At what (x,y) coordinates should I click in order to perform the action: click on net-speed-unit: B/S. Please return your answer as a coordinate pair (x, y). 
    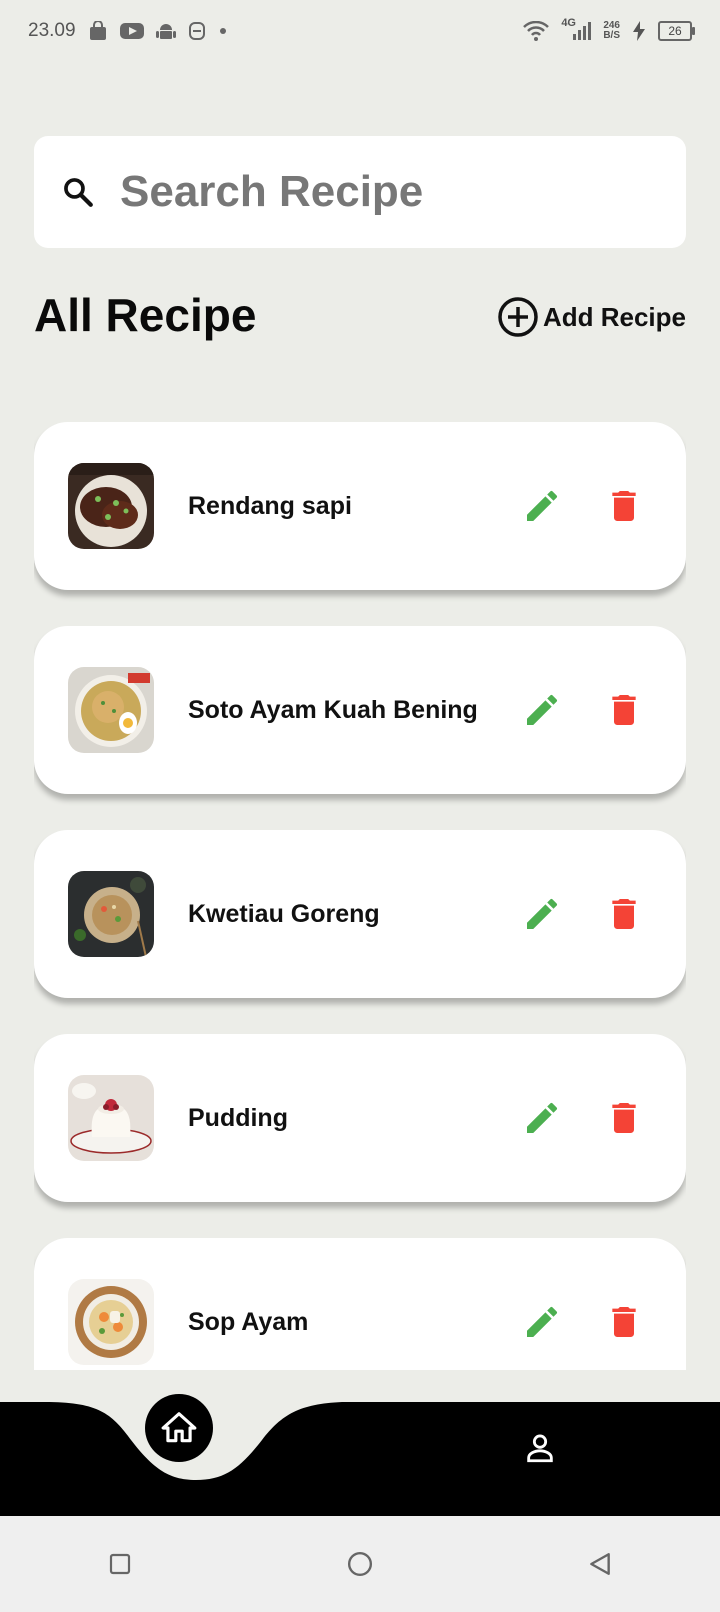
    Looking at the image, I should click on (611, 35).